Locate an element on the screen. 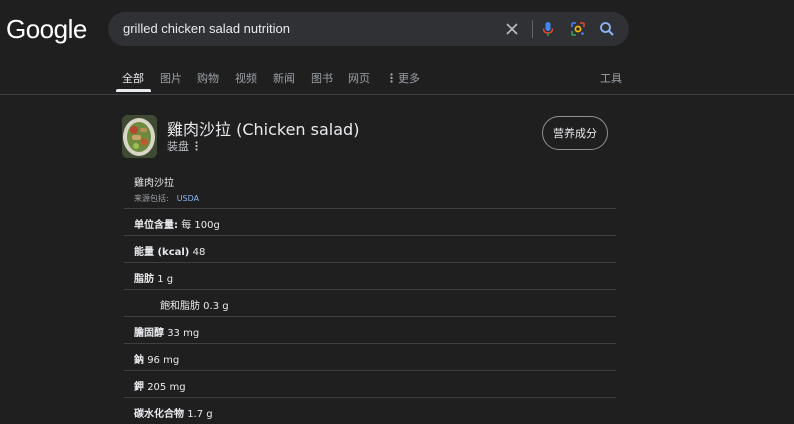  tab-videos: 视频 is located at coordinates (246, 78).